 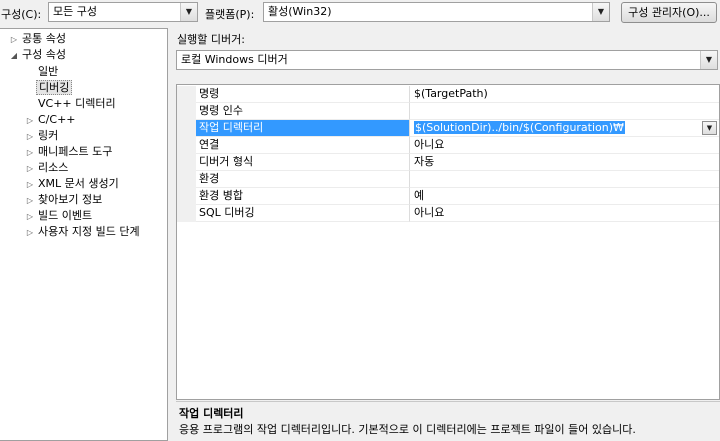 I want to click on property-name: 명령 인수, so click(x=303, y=111).